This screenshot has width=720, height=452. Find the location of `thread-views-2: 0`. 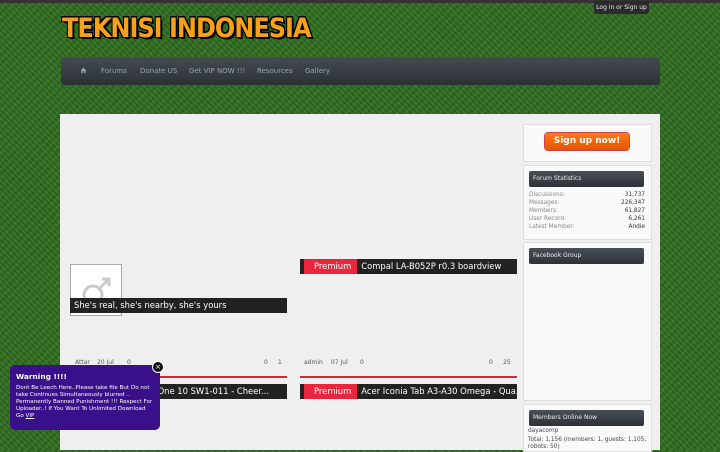

thread-views-2: 0 is located at coordinates (362, 362).